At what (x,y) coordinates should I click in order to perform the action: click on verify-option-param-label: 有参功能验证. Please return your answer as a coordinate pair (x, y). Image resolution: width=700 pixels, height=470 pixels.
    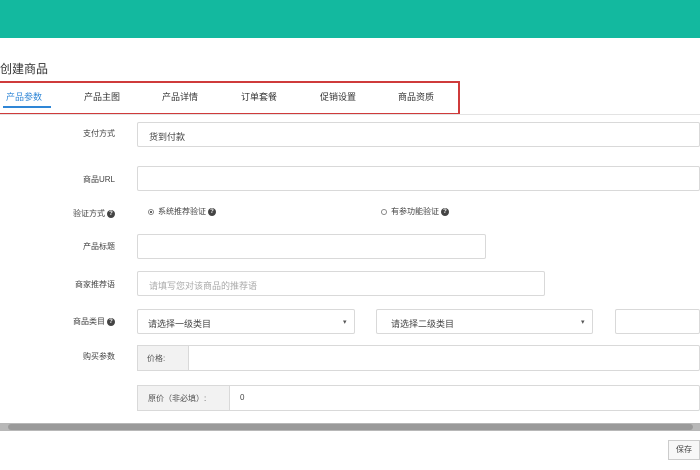
    Looking at the image, I should click on (415, 211).